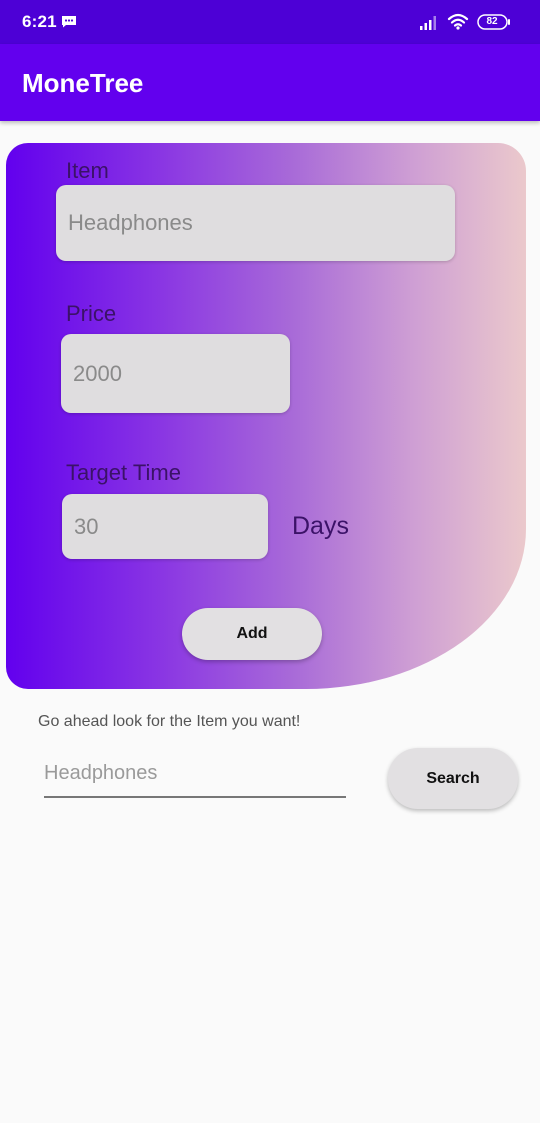  I want to click on item-label: Item, so click(87, 170).